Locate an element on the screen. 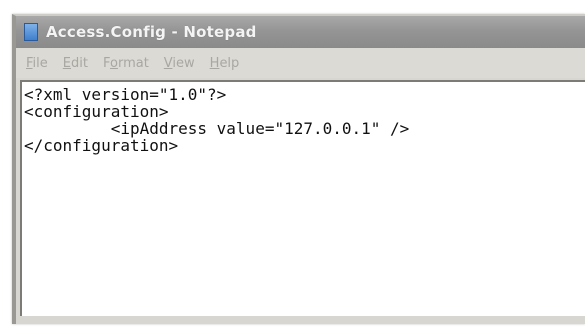 Image resolution: width=585 pixels, height=328 pixels. menu-file: File is located at coordinates (37, 63).